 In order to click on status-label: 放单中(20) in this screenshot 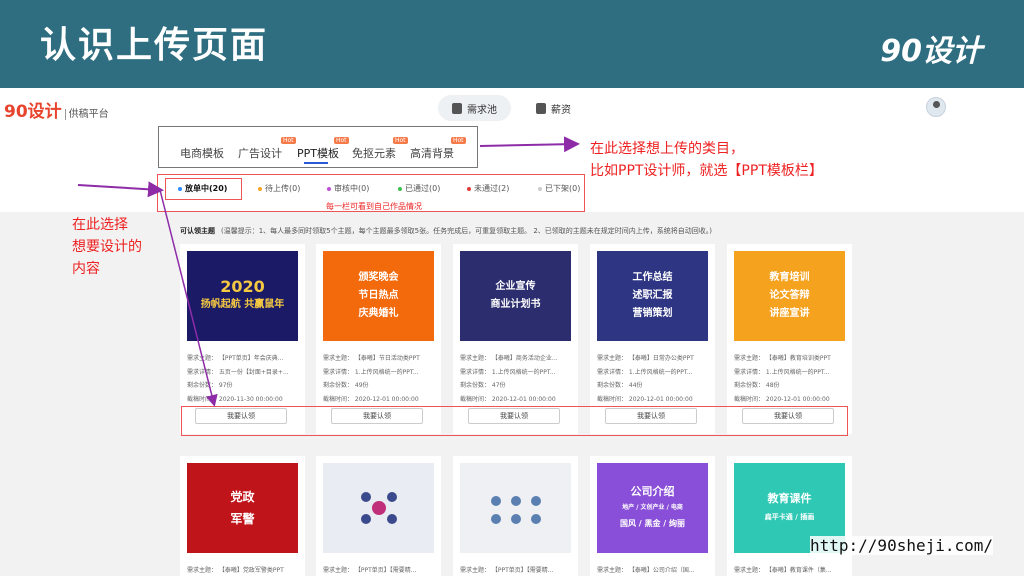, I will do `click(206, 188)`.